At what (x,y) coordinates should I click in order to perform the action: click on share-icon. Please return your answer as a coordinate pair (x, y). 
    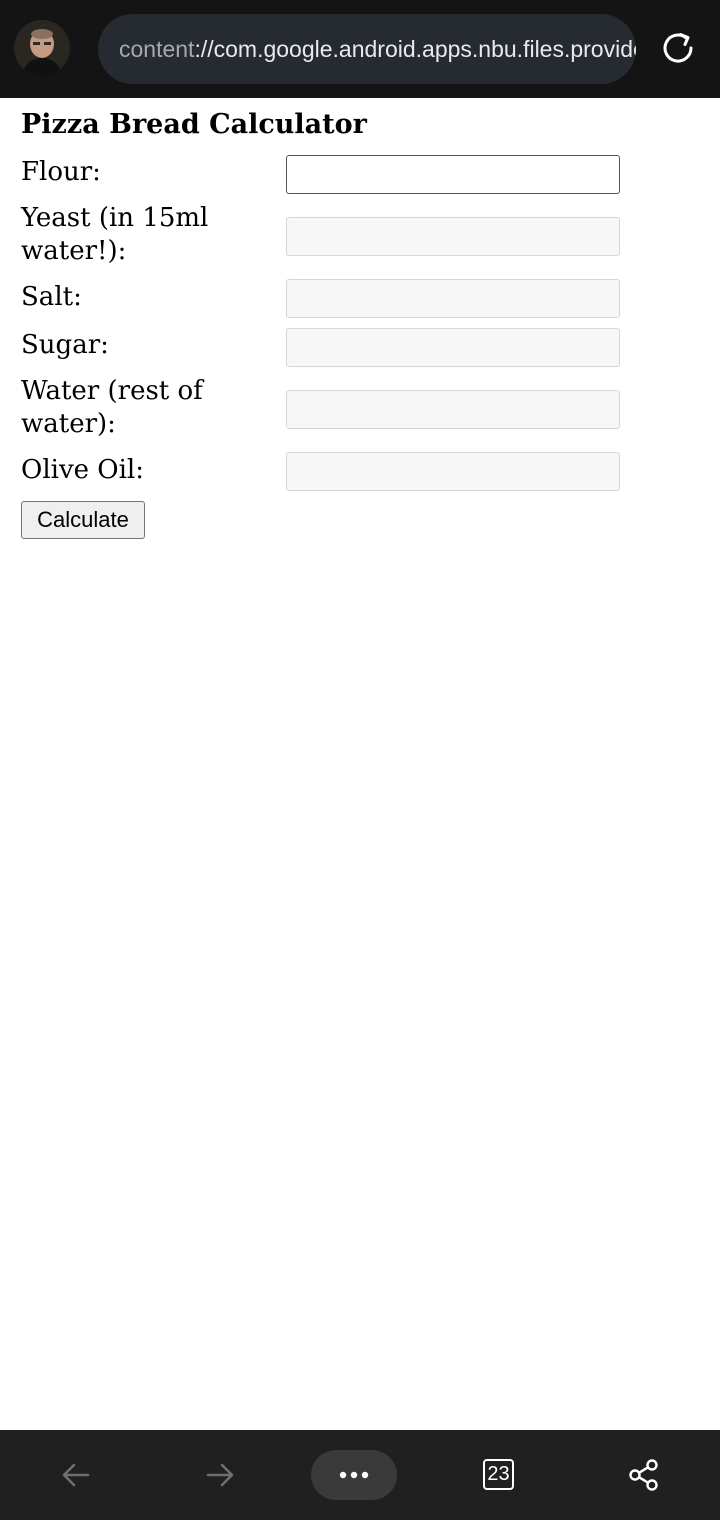
    Looking at the image, I should click on (643, 1475).